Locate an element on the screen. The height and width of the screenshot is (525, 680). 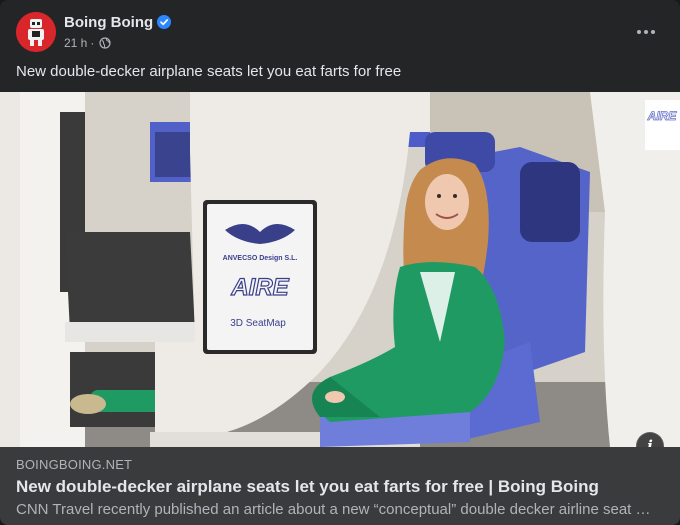
verified-badge-icon is located at coordinates (164, 22).